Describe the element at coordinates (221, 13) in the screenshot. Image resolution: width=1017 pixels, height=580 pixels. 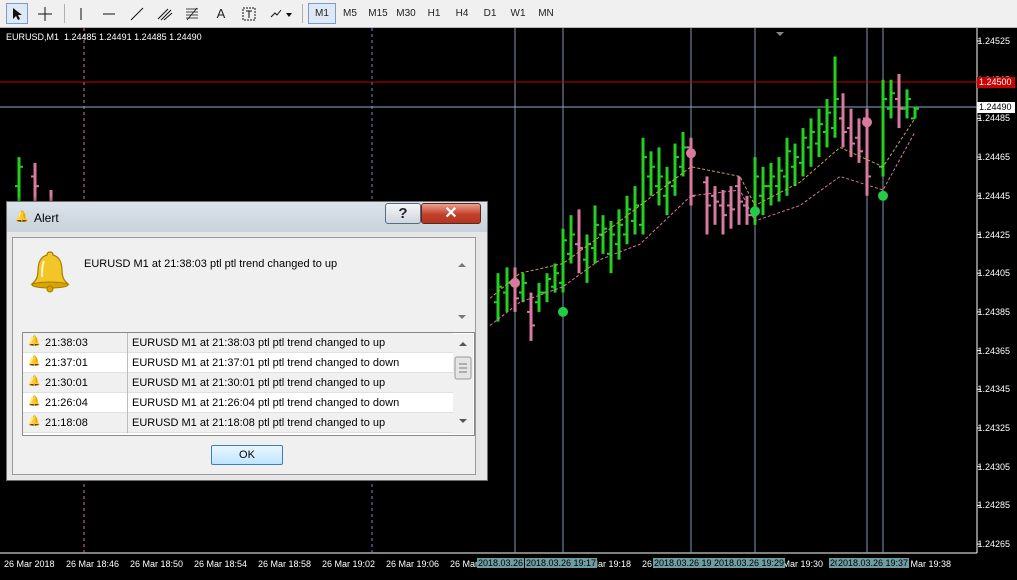
I see `text-tool-button: A` at that location.